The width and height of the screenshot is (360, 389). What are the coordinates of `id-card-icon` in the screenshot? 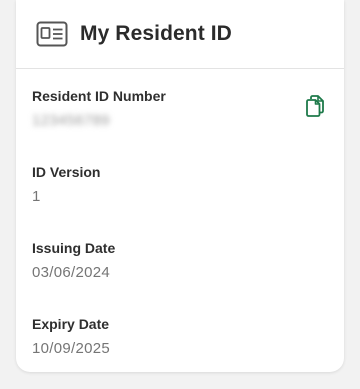 It's located at (52, 34).